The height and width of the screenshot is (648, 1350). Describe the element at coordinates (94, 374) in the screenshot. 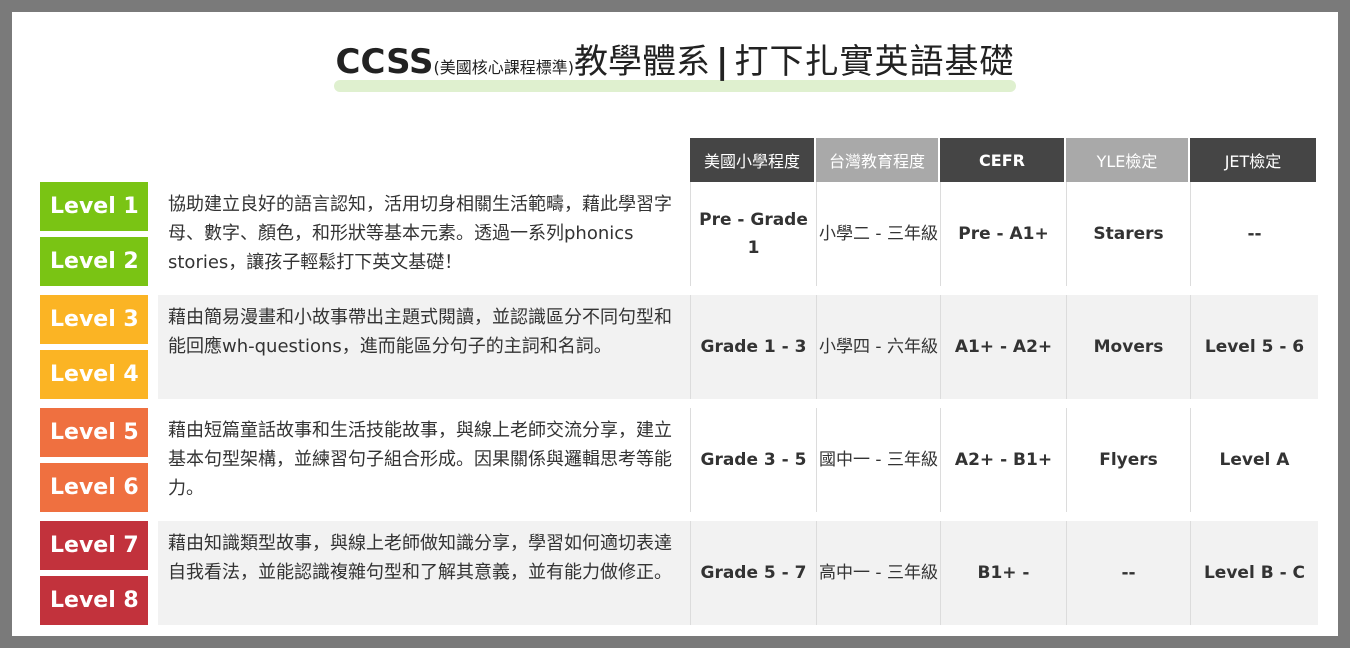

I see `level-badge: Level 4` at that location.